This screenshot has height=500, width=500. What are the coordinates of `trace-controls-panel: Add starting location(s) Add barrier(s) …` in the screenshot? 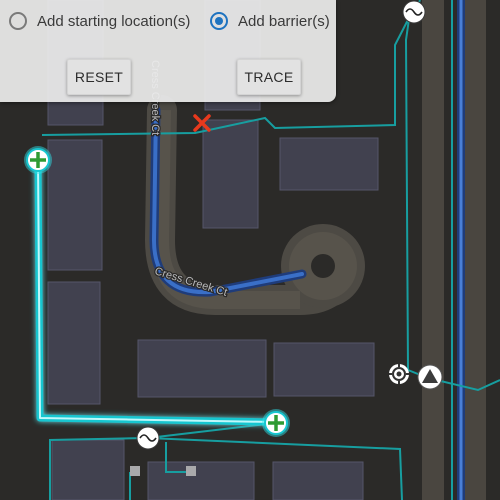 It's located at (168, 51).